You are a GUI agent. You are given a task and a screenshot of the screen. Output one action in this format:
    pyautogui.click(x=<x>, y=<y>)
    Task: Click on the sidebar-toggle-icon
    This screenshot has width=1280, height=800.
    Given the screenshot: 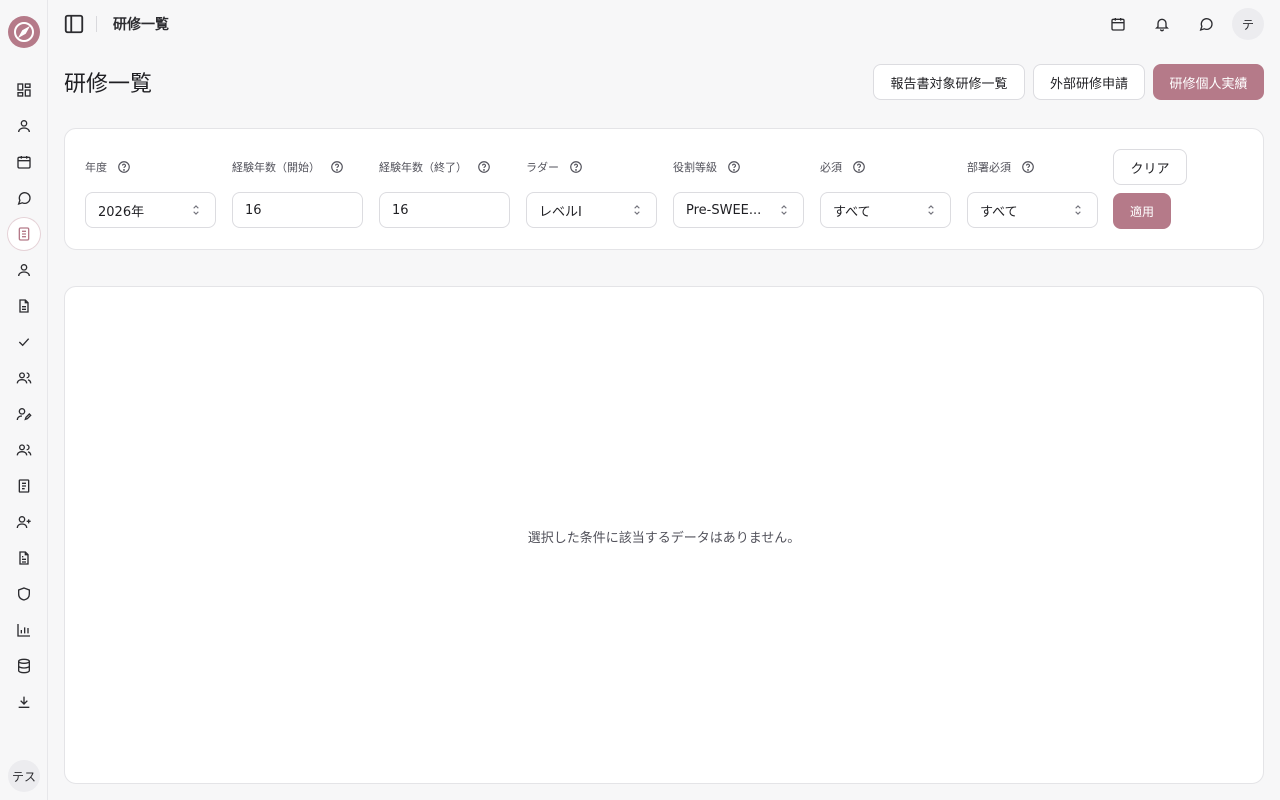 What is the action you would take?
    pyautogui.click(x=74, y=24)
    